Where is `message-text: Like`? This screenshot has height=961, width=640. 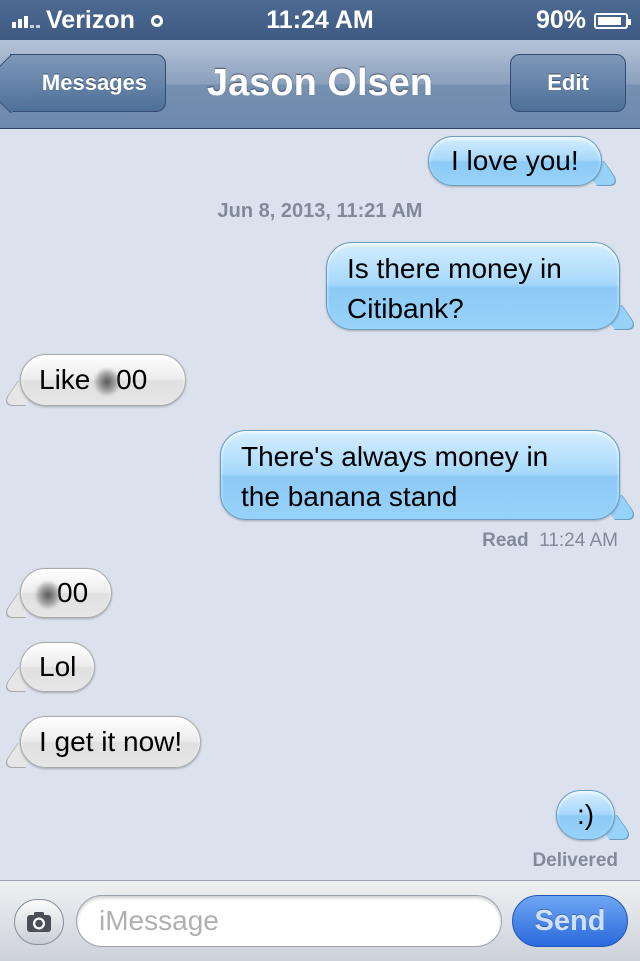
message-text: Like is located at coordinates (65, 379).